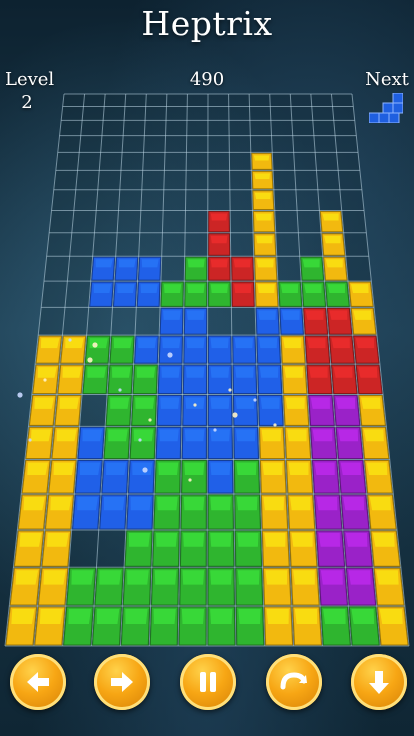 This screenshot has height=736, width=414. I want to click on pause-icon, so click(208, 682).